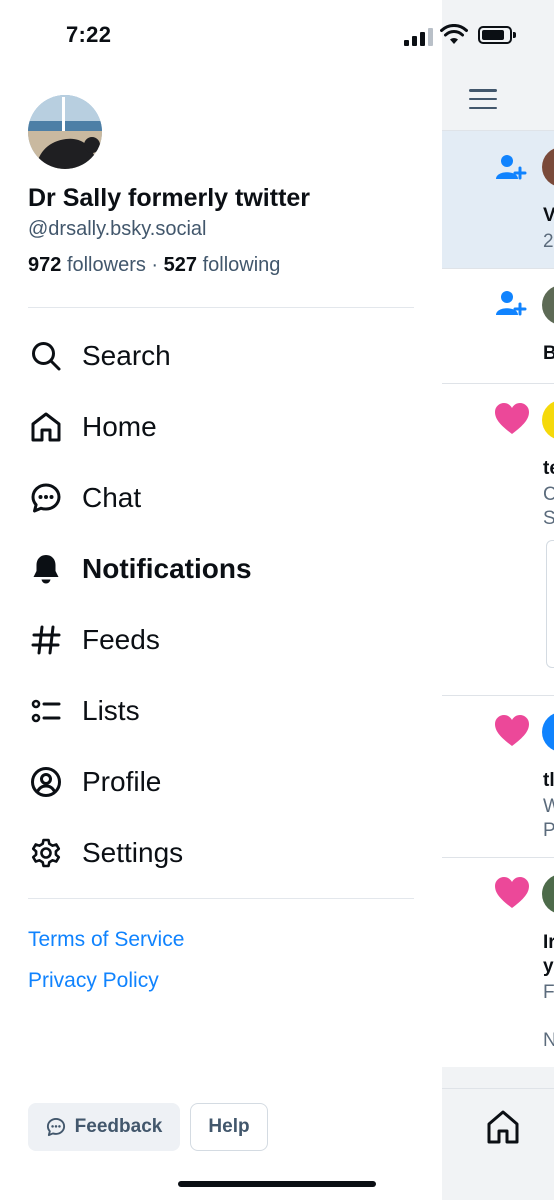 The image size is (554, 1200). I want to click on nav-item-home: Home, so click(221, 426).